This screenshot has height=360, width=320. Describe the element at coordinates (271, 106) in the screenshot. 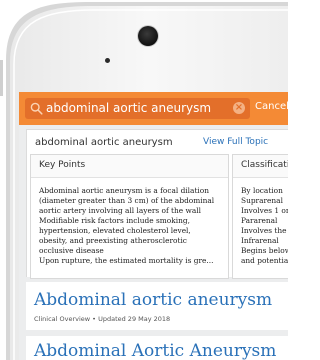

I see `cancel-button: Cancel` at that location.